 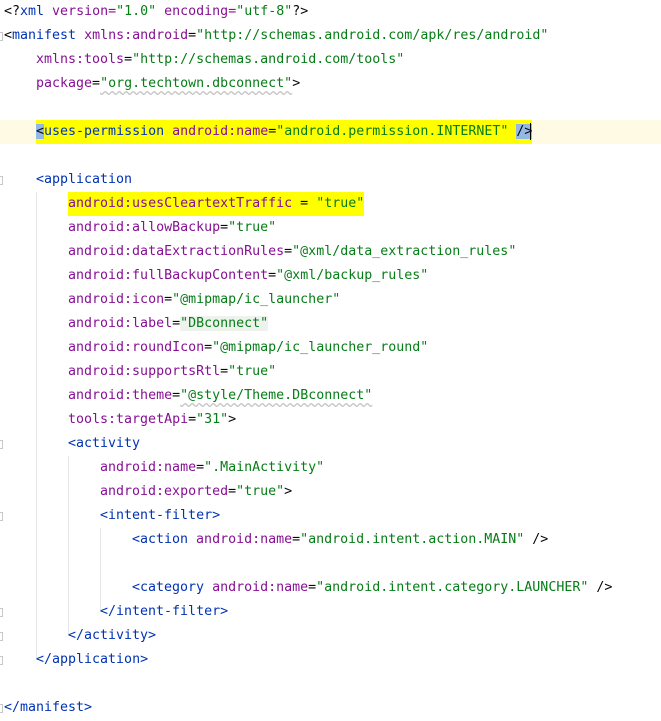 What do you see at coordinates (248, 131) in the screenshot?
I see `permission-key: :name` at bounding box center [248, 131].